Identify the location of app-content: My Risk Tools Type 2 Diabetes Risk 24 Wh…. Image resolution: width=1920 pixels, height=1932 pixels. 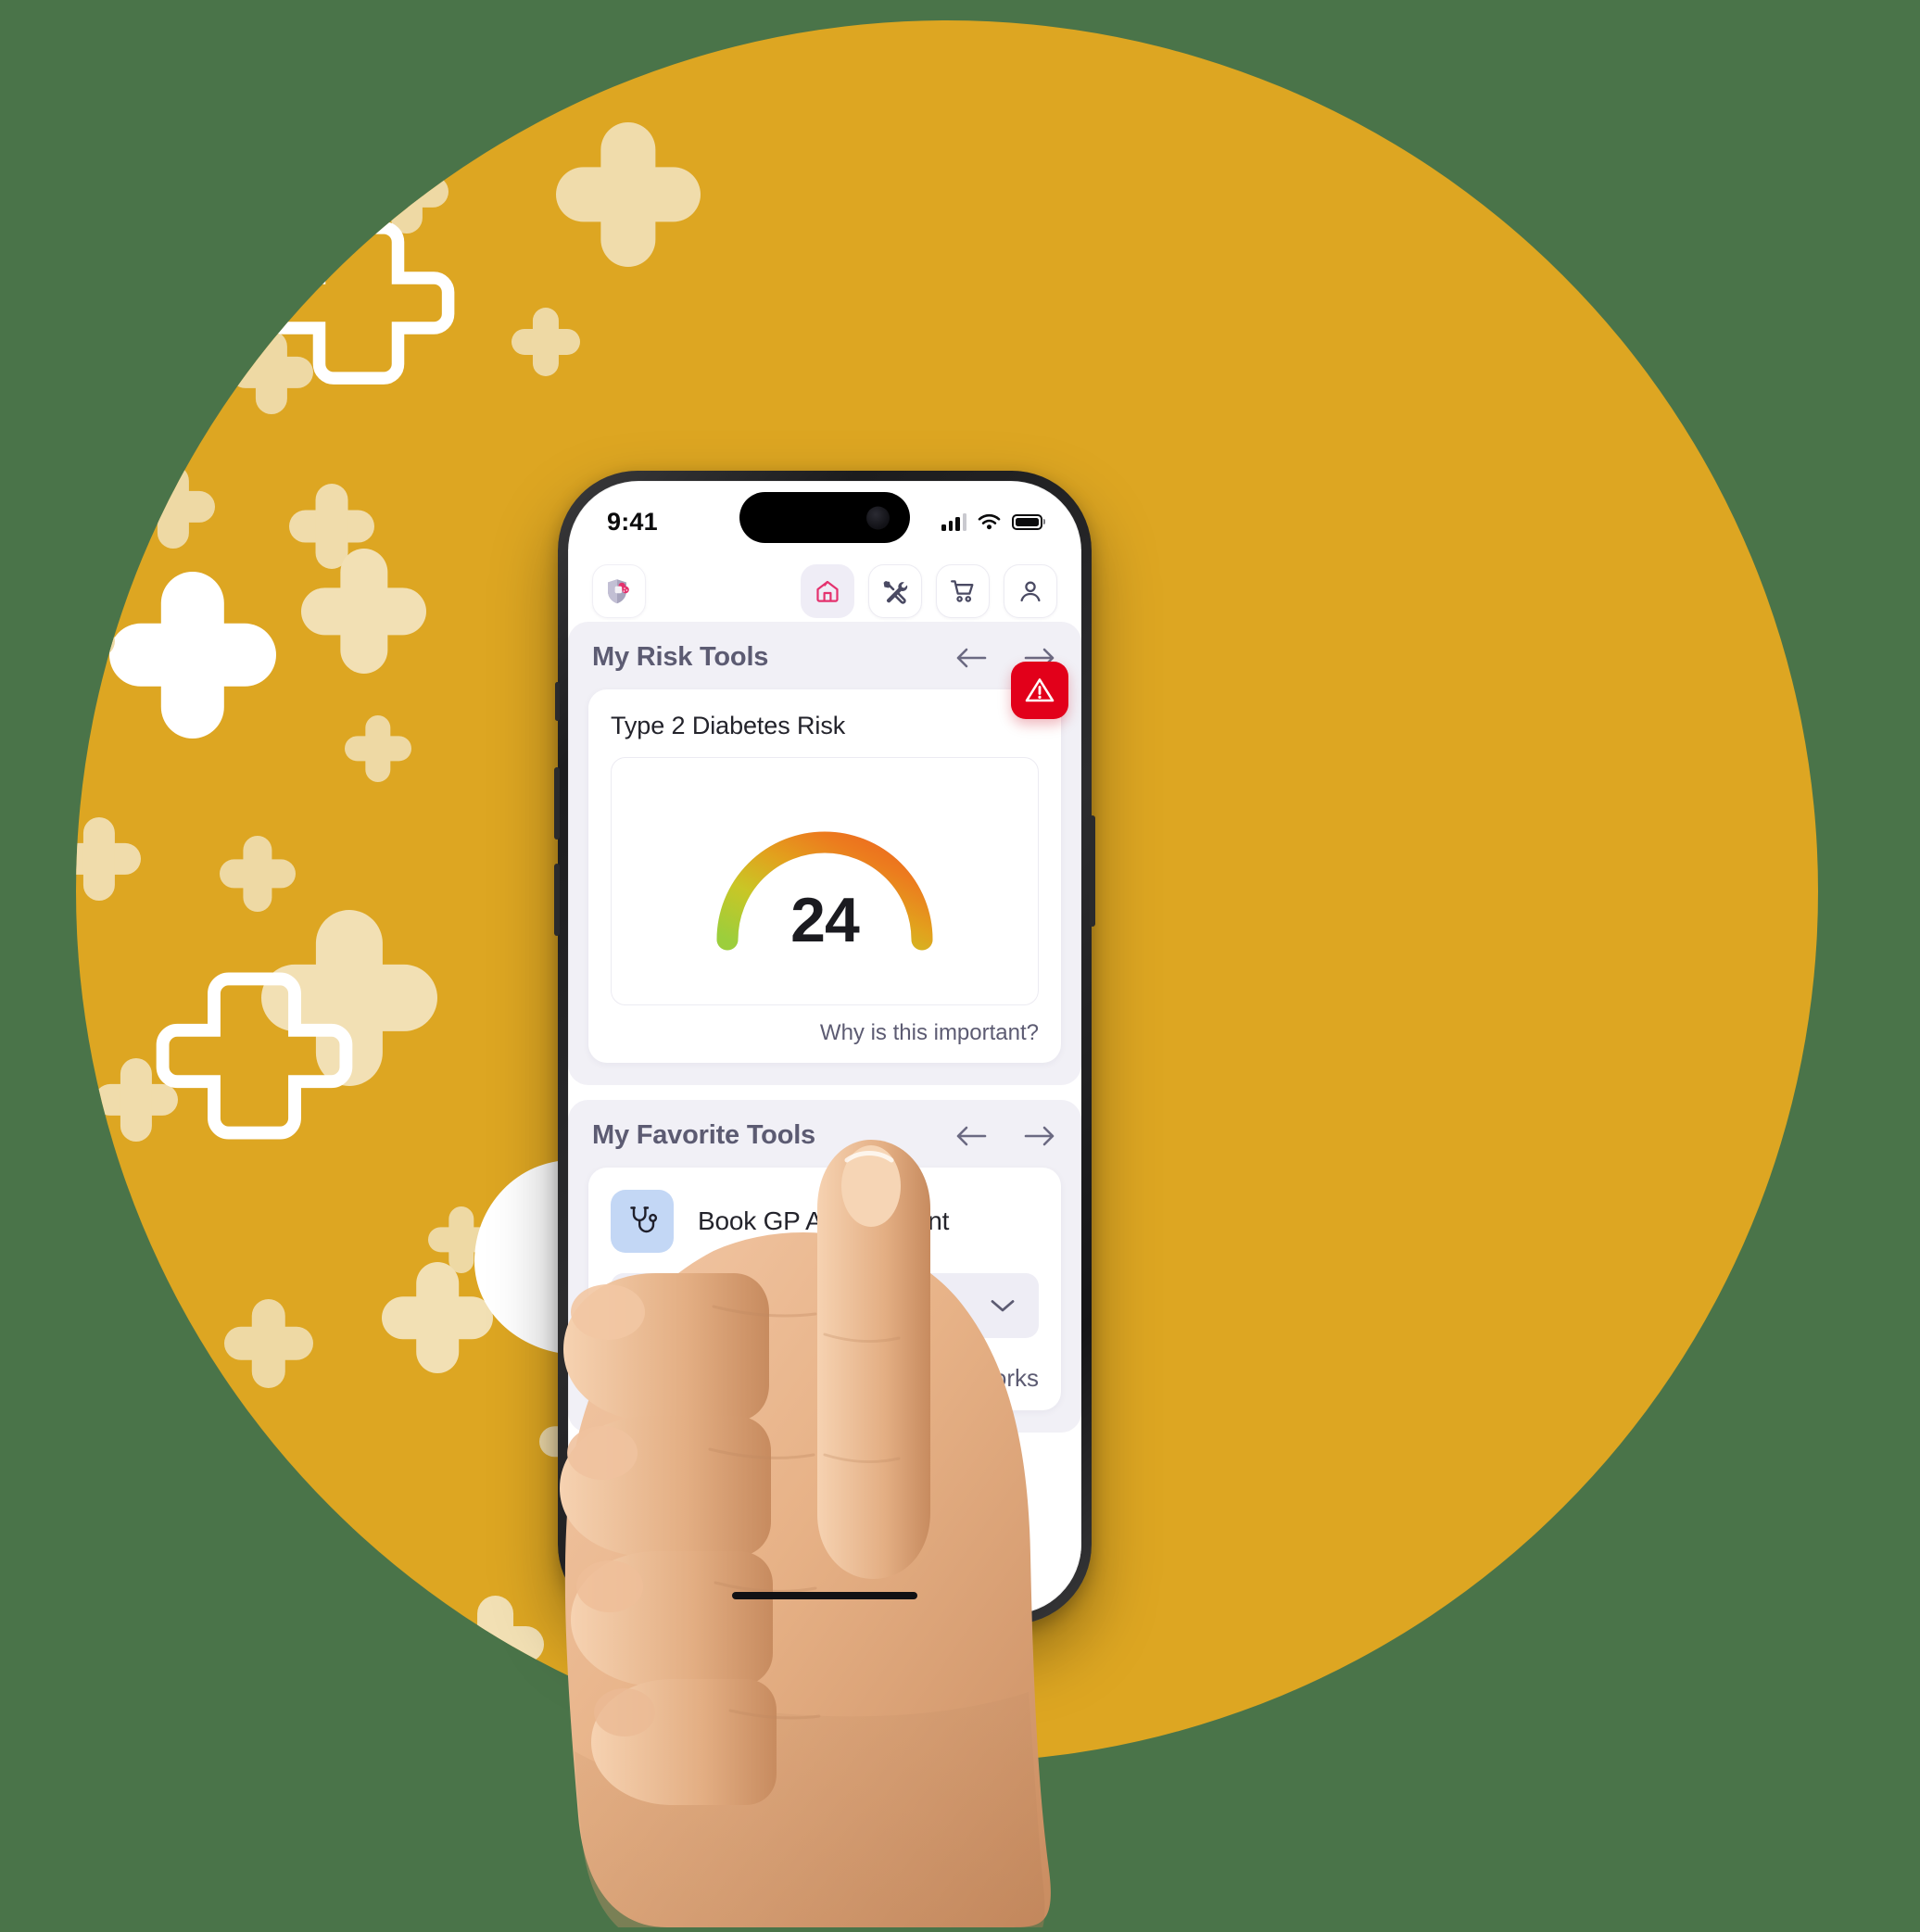
(824, 1118).